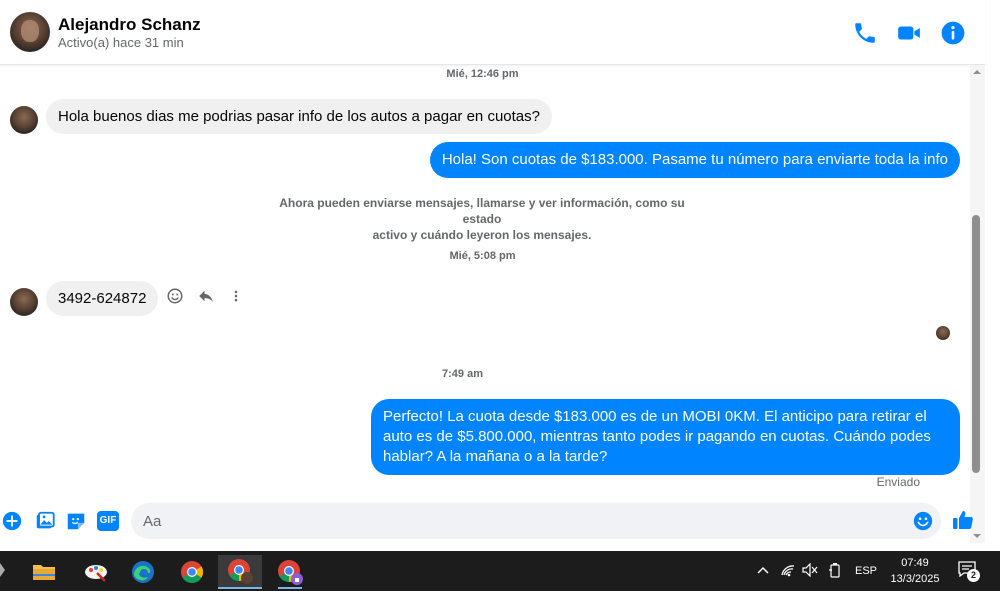 This screenshot has height=591, width=1000. What do you see at coordinates (12, 521) in the screenshot?
I see `add-circle-icon` at bounding box center [12, 521].